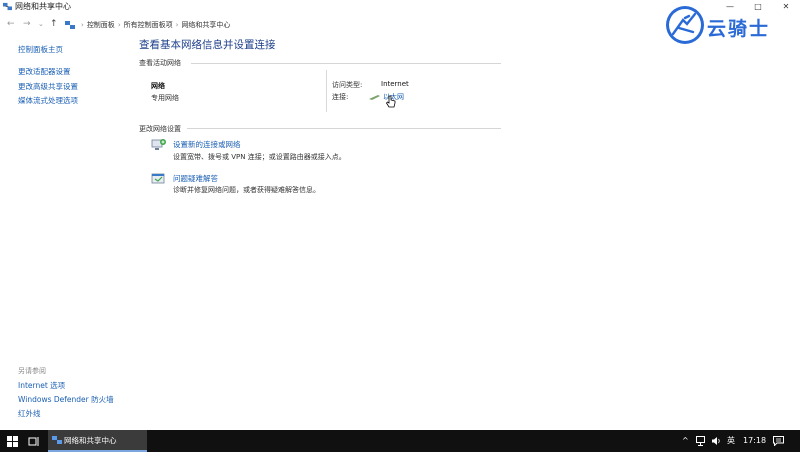  I want to click on volume-icon, so click(716, 441).